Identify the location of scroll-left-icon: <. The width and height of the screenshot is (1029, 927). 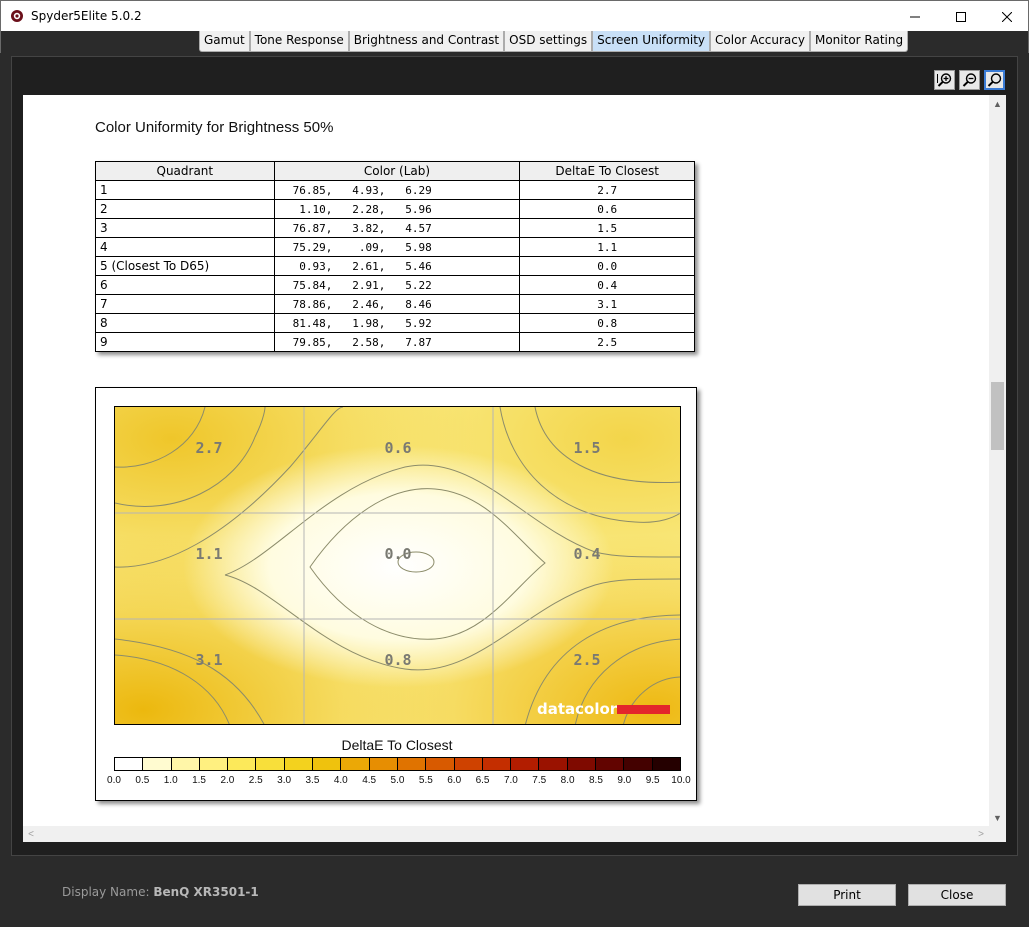
(31, 834).